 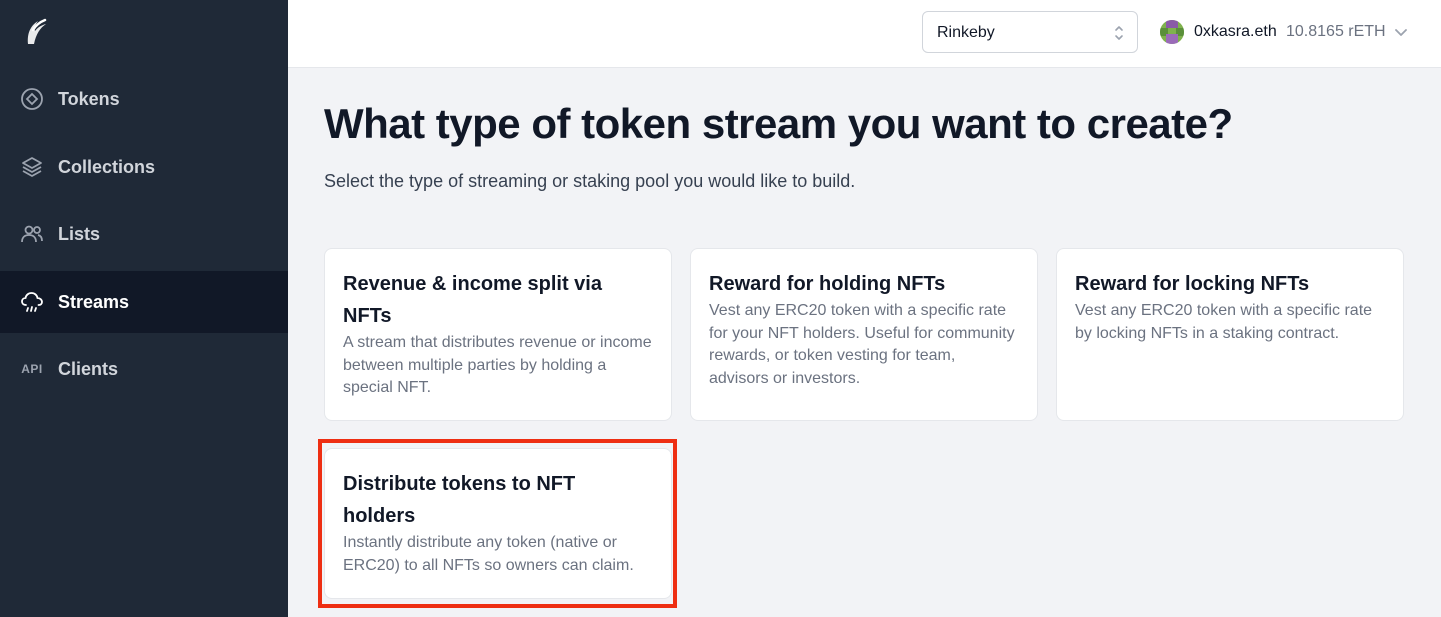 I want to click on account-menu: 0xkasra.eth 10.8165 rETH, so click(x=1290, y=32).